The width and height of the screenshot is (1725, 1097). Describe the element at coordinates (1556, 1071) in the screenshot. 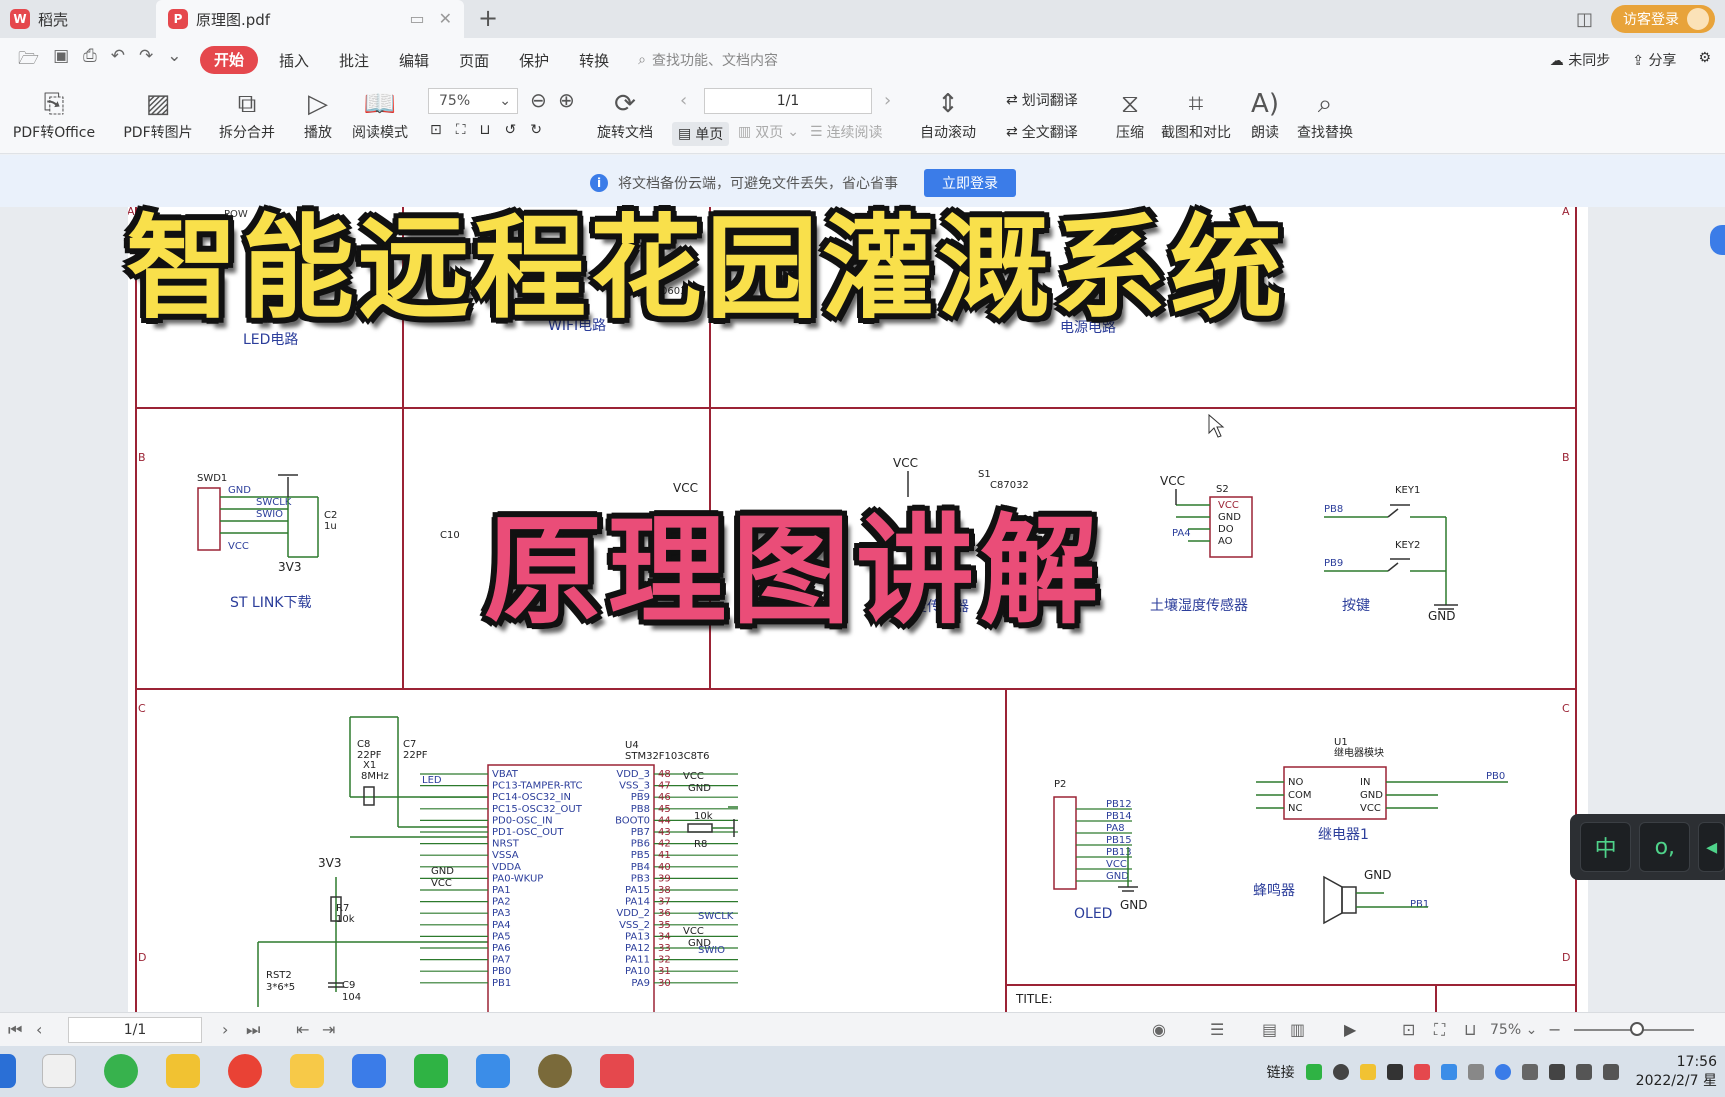

I see `tray-battery-icon` at that location.